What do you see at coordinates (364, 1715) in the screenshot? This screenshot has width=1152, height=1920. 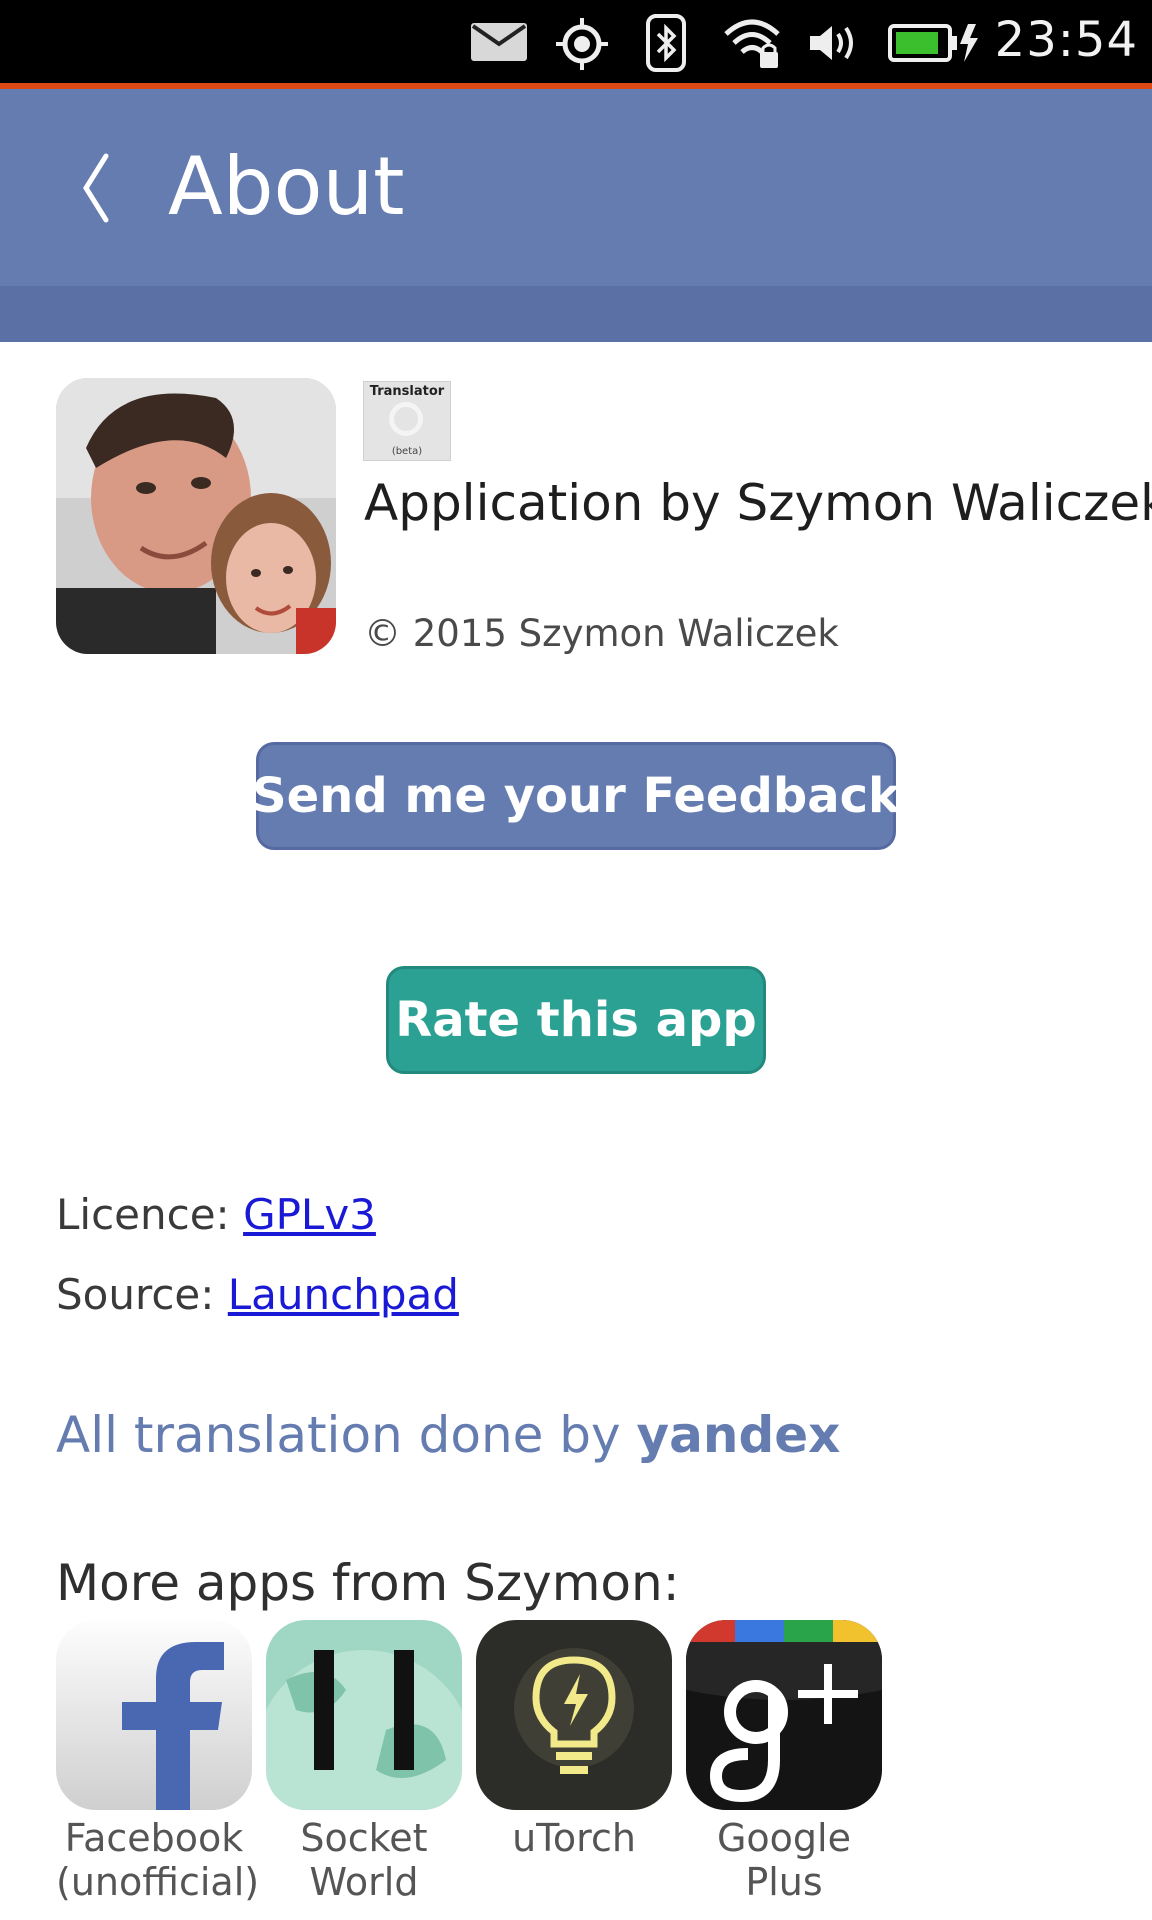 I see `socket-world-icon` at bounding box center [364, 1715].